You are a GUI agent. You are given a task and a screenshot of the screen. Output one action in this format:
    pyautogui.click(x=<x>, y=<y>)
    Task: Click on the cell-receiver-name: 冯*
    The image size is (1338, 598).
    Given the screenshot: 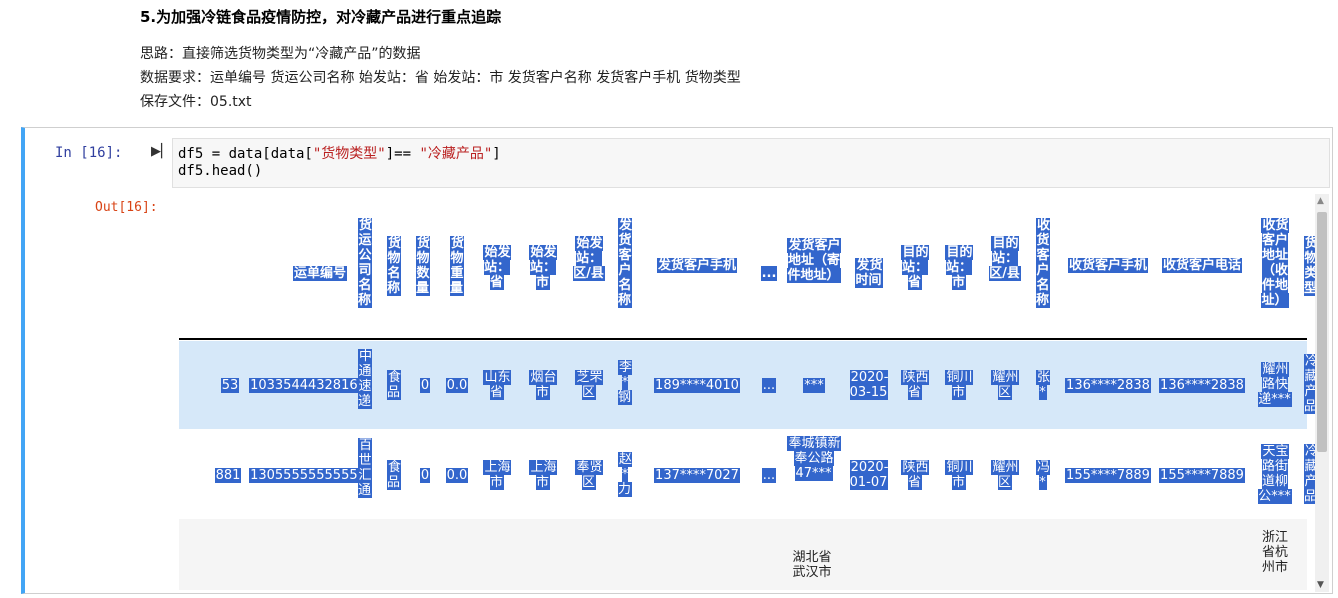 What is the action you would take?
    pyautogui.click(x=1042, y=475)
    